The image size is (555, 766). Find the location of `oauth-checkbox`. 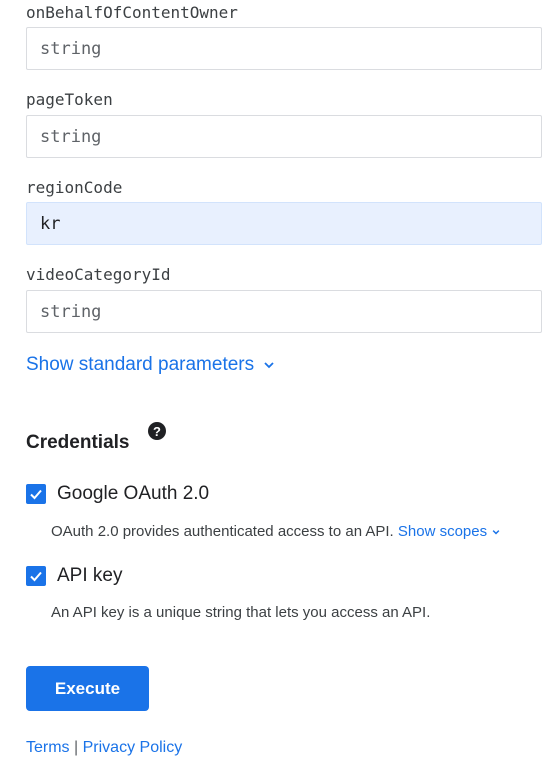

oauth-checkbox is located at coordinates (36, 494).